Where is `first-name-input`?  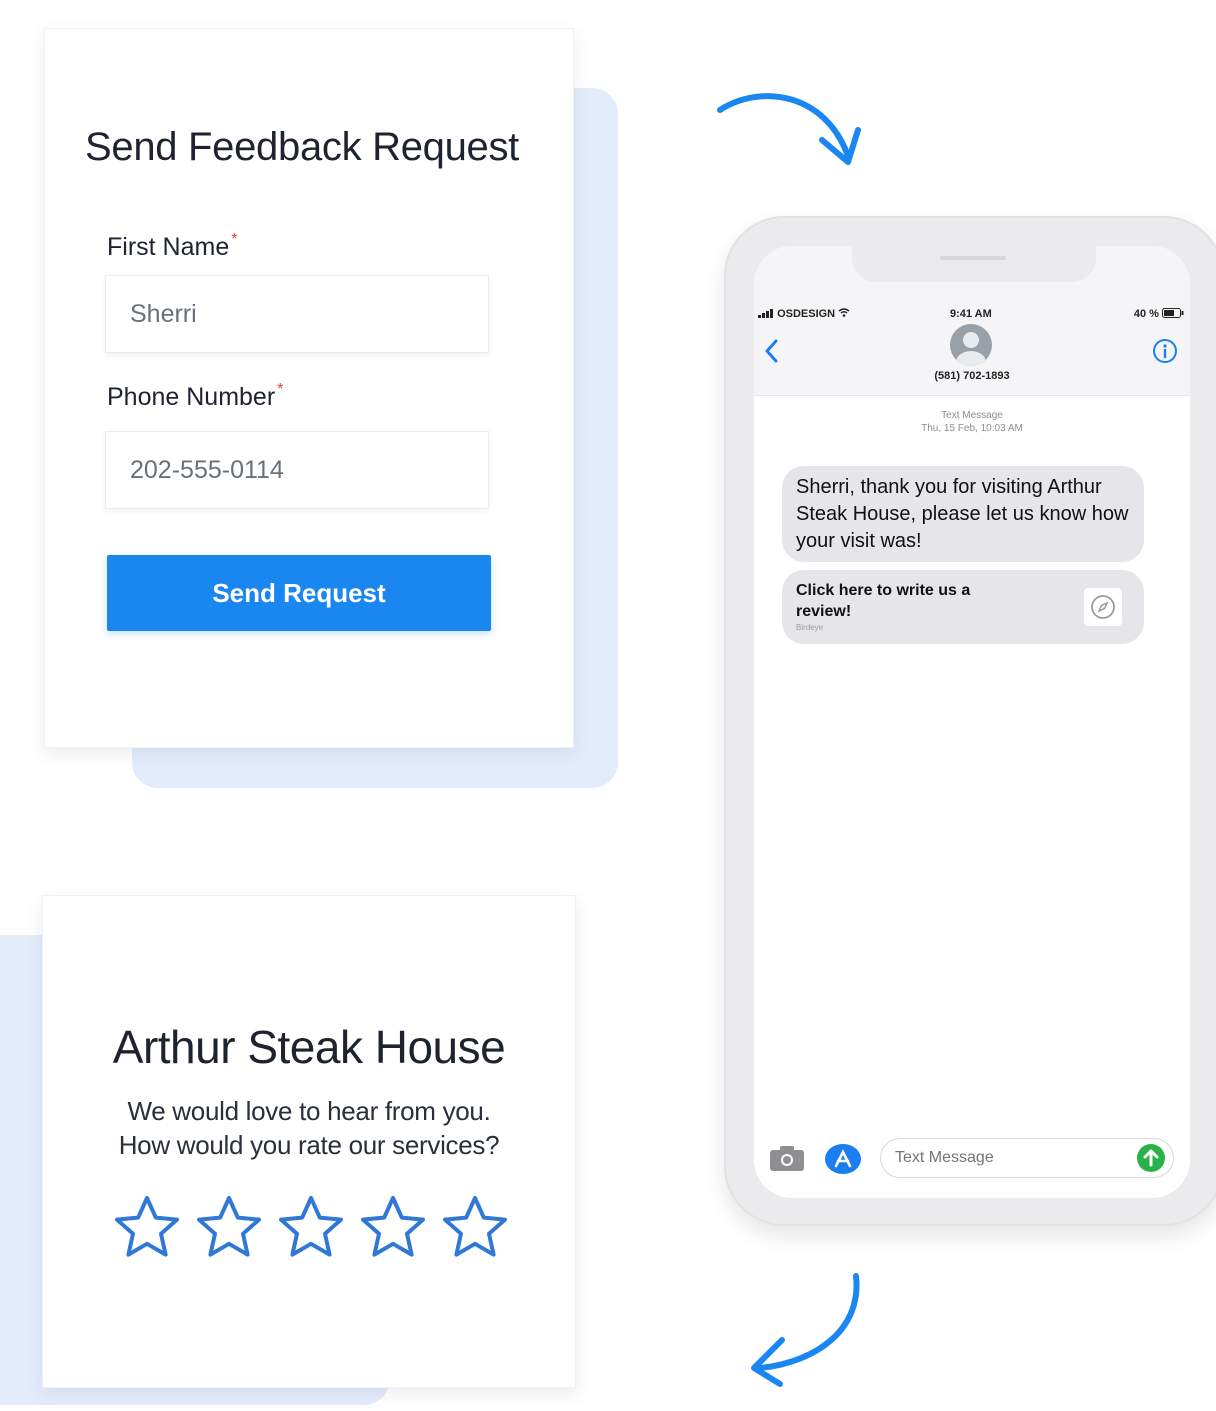
first-name-input is located at coordinates (297, 314).